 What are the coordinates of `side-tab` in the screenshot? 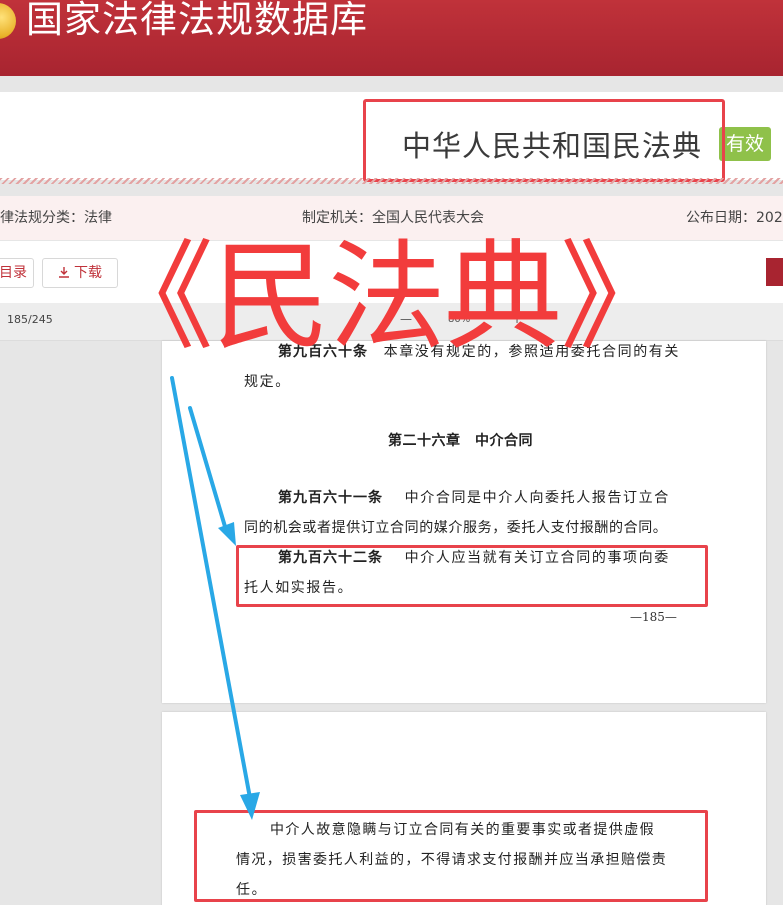 It's located at (774, 272).